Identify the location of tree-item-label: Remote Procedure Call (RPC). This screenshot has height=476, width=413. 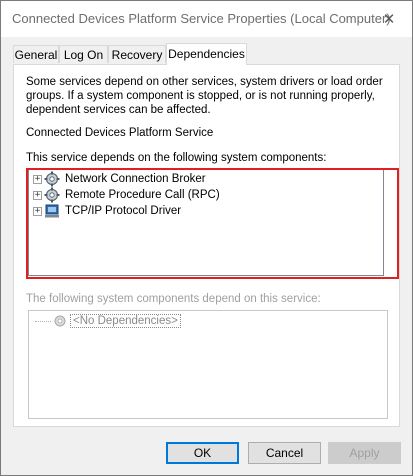
(142, 195).